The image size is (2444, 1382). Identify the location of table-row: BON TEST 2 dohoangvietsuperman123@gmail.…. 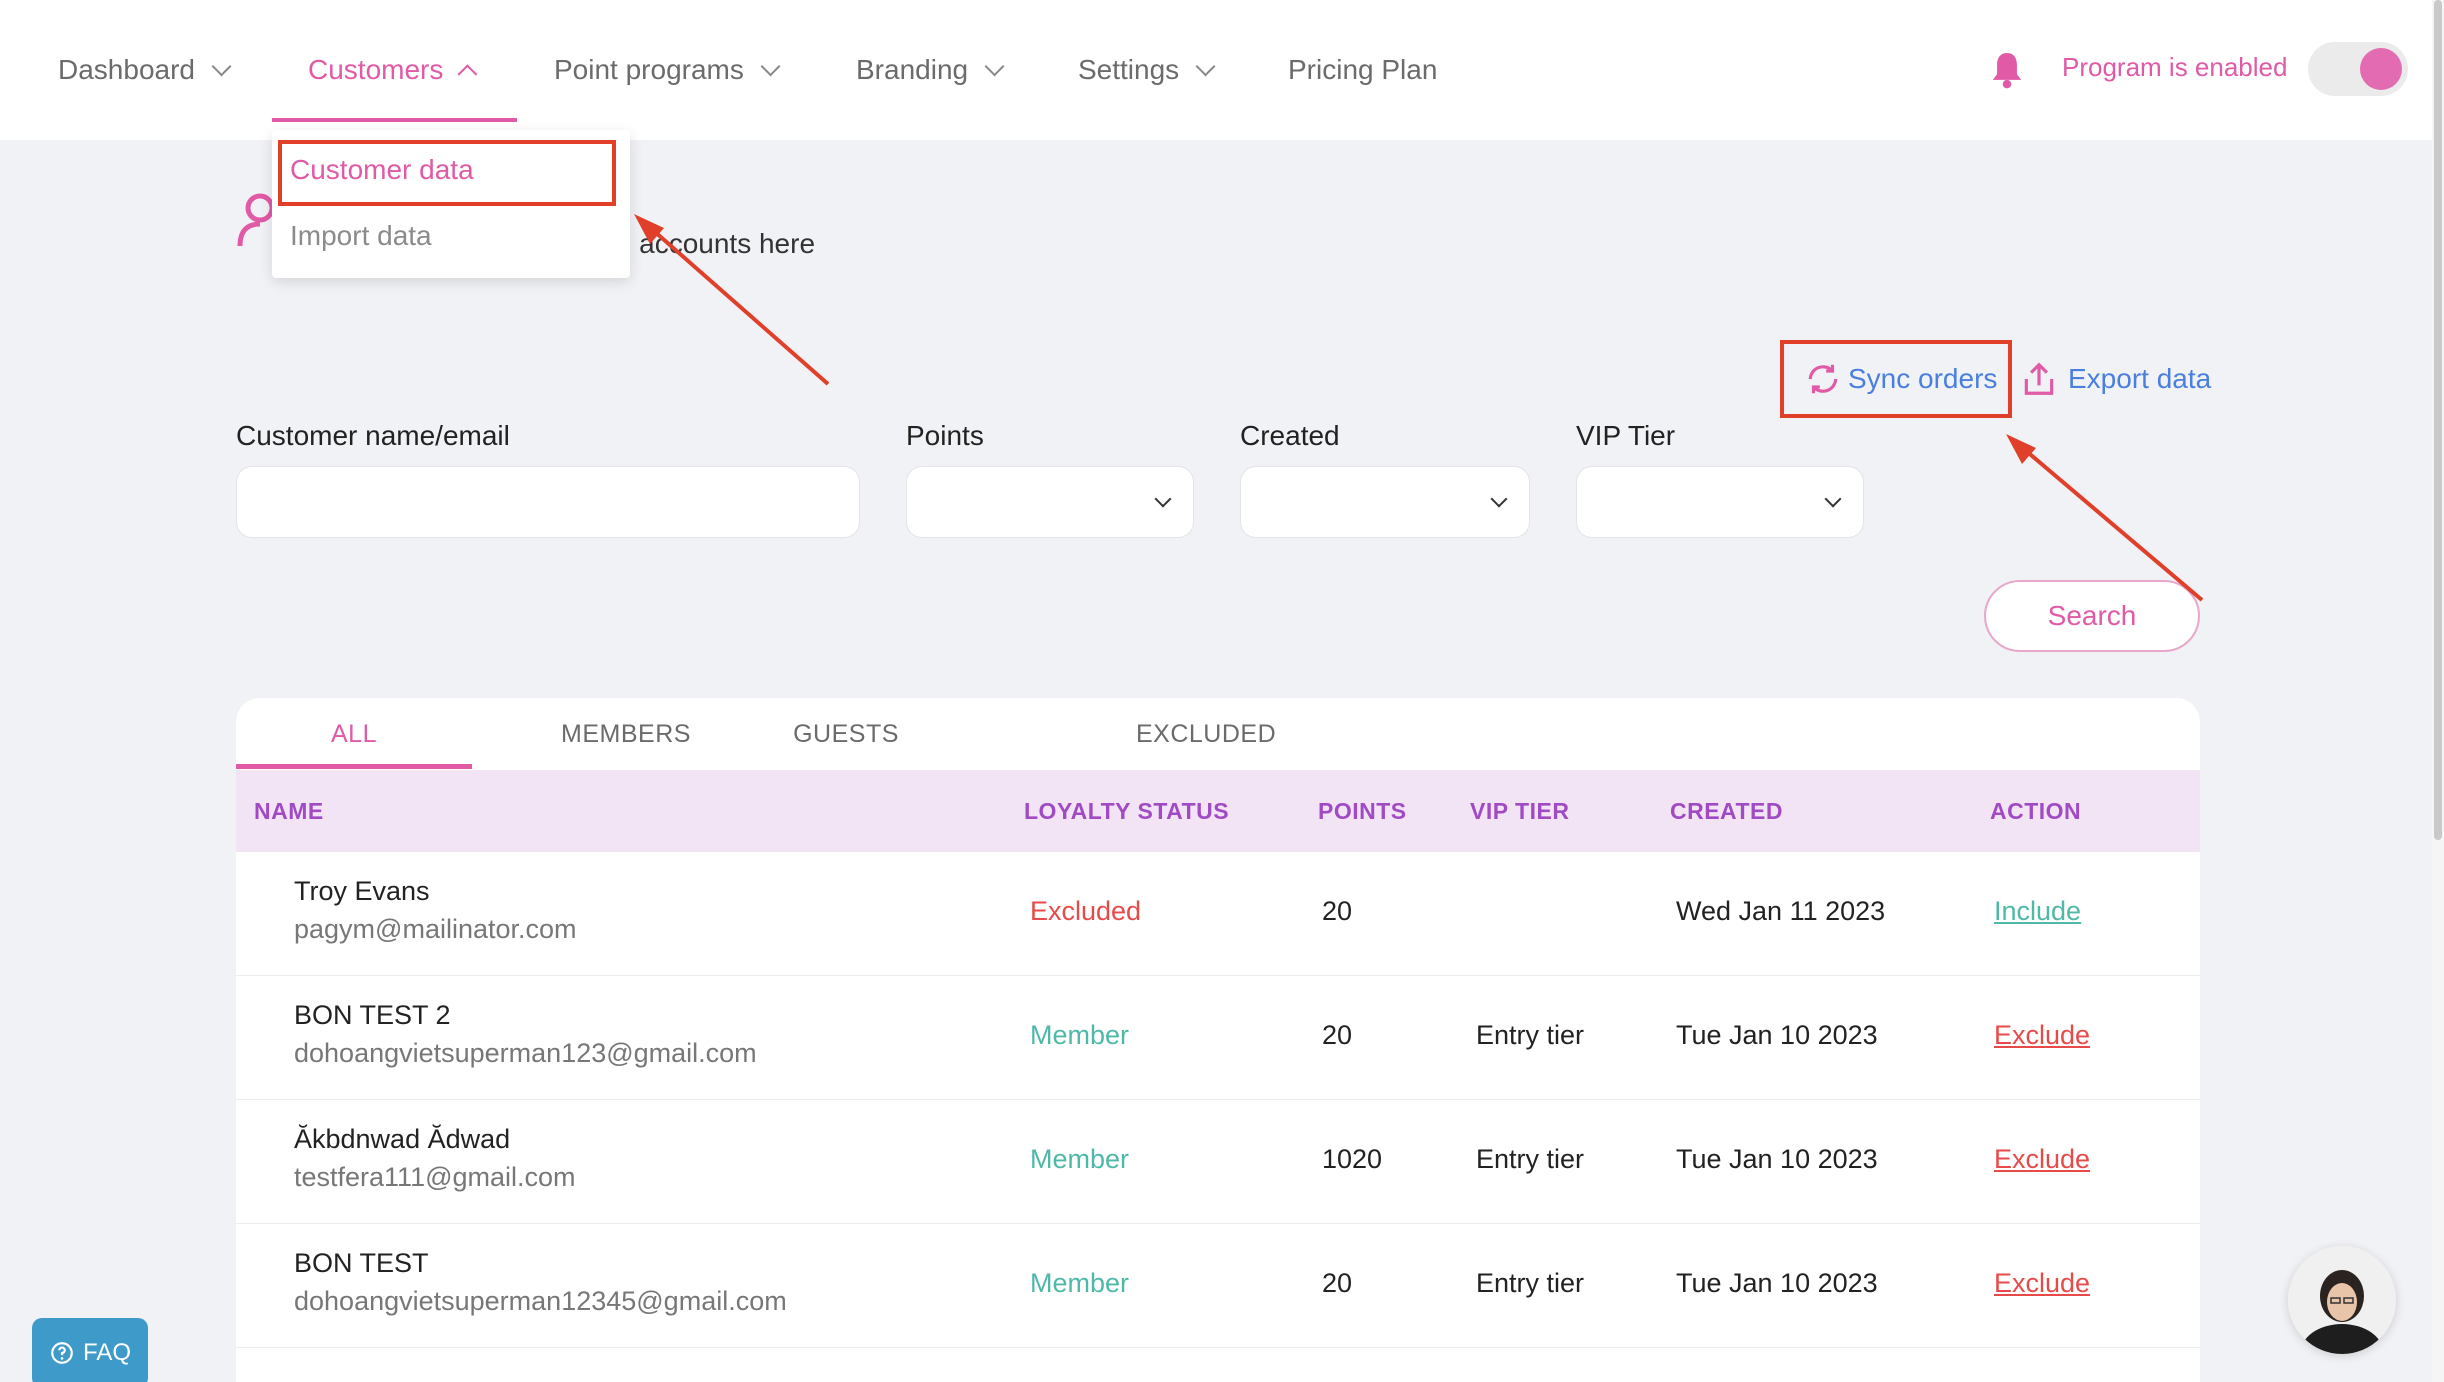
(1218, 1038).